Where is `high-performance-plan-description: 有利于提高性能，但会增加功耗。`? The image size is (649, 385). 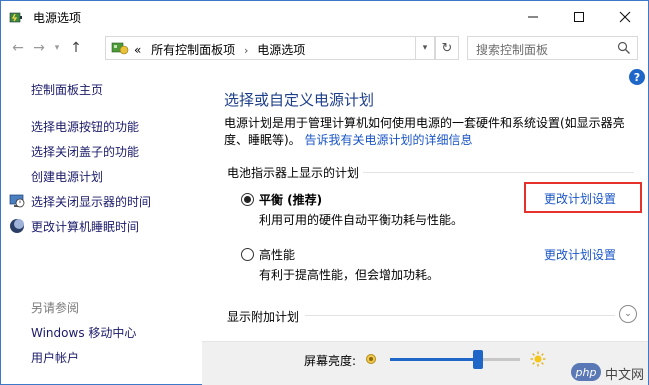 high-performance-plan-description: 有利于提高性能，但会增加功耗。 is located at coordinates (349, 275).